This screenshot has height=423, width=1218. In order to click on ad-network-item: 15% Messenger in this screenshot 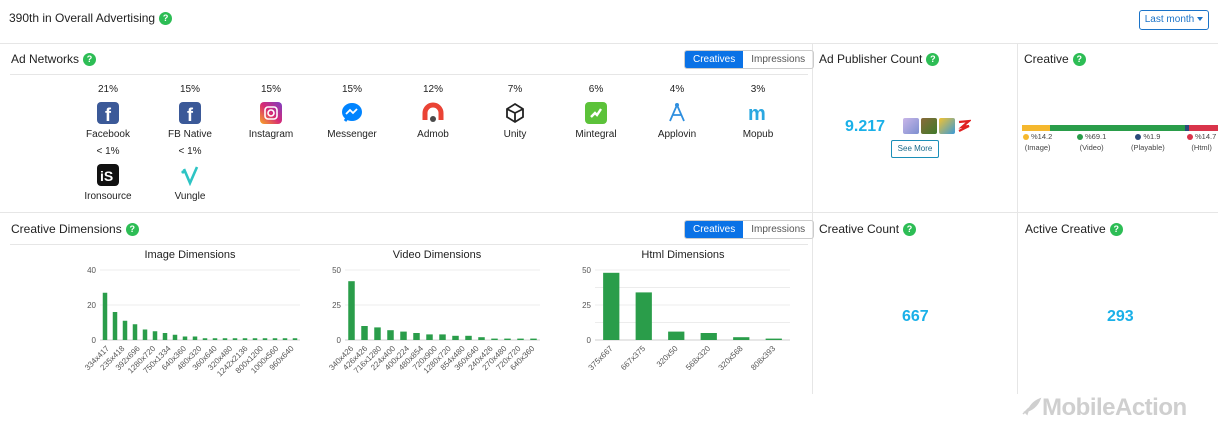, I will do `click(352, 112)`.